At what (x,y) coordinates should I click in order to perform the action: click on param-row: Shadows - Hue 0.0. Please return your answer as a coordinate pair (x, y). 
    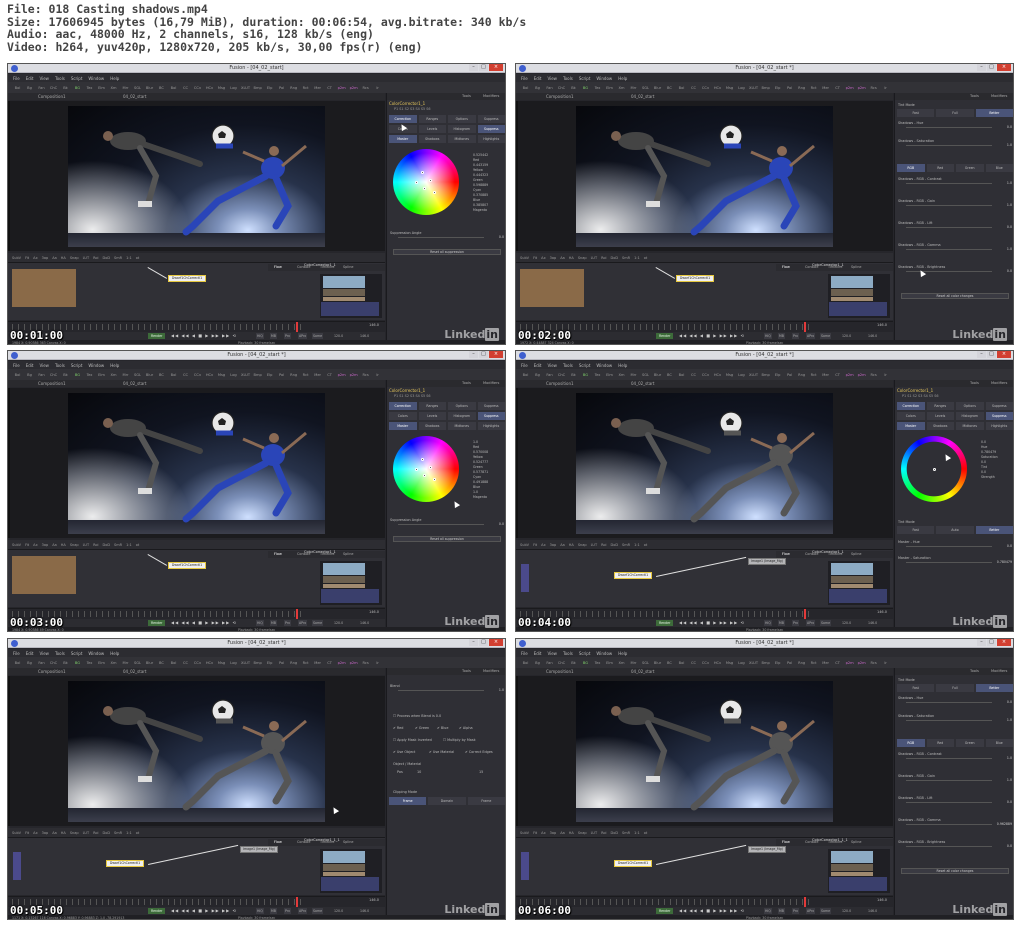
    Looking at the image, I should click on (955, 703).